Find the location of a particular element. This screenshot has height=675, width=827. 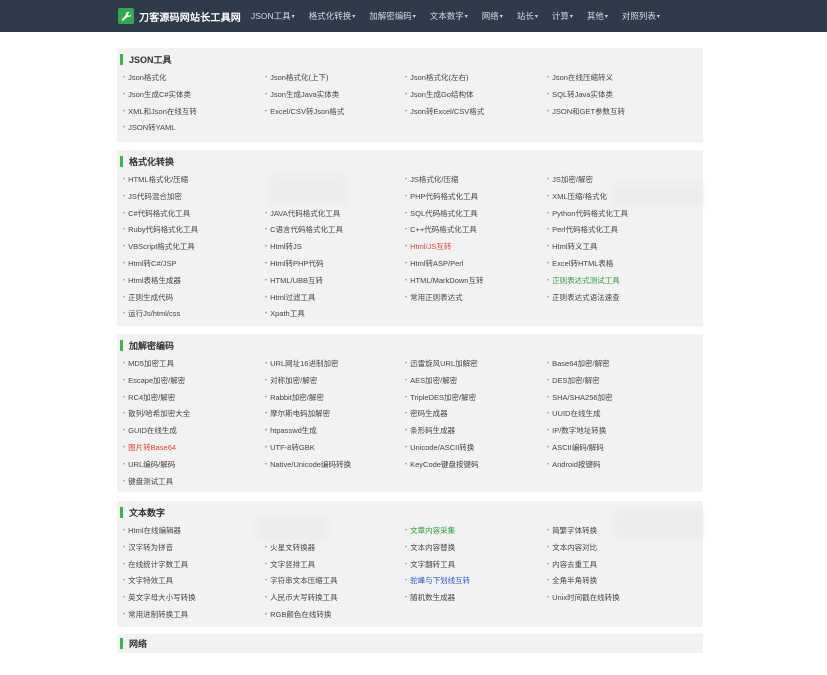

tool-link: Native/Unicode编码转换 is located at coordinates (308, 464).